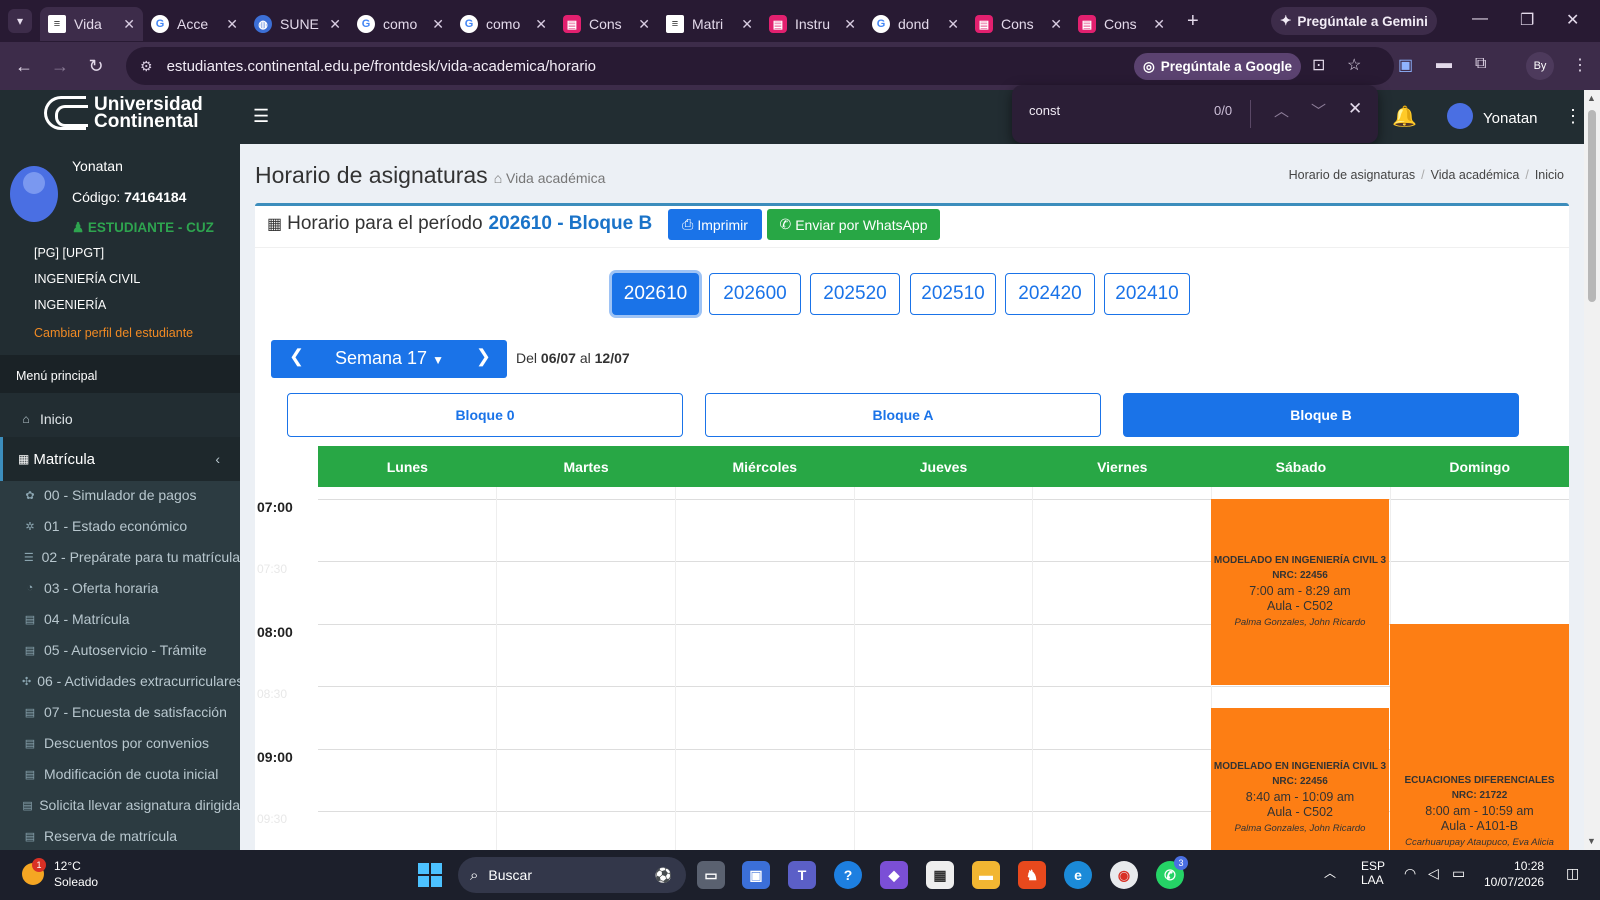 The width and height of the screenshot is (1600, 900). Describe the element at coordinates (1354, 65) in the screenshot. I see `bookmark-star-icon: ☆` at that location.